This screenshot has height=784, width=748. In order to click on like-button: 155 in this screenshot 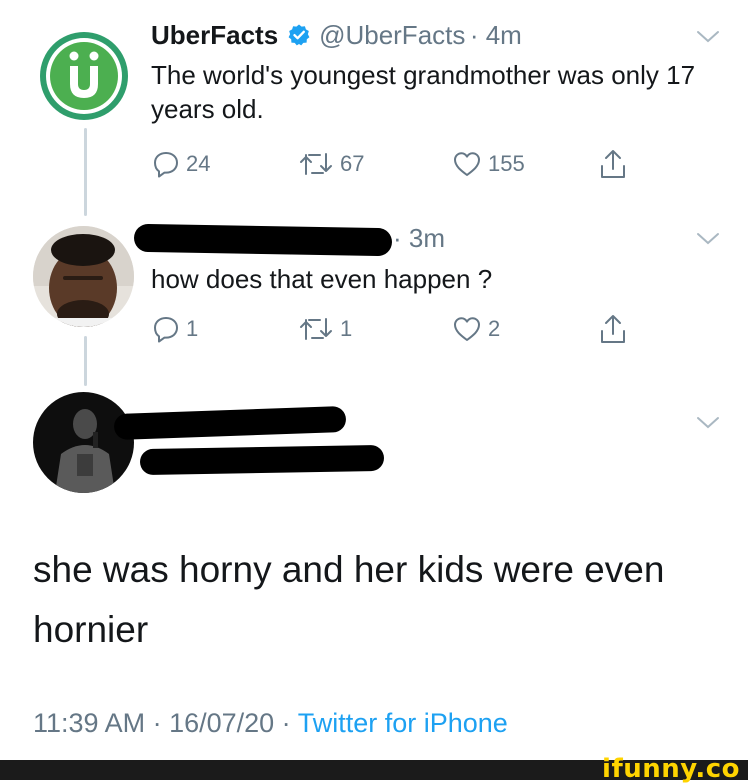, I will do `click(488, 164)`.